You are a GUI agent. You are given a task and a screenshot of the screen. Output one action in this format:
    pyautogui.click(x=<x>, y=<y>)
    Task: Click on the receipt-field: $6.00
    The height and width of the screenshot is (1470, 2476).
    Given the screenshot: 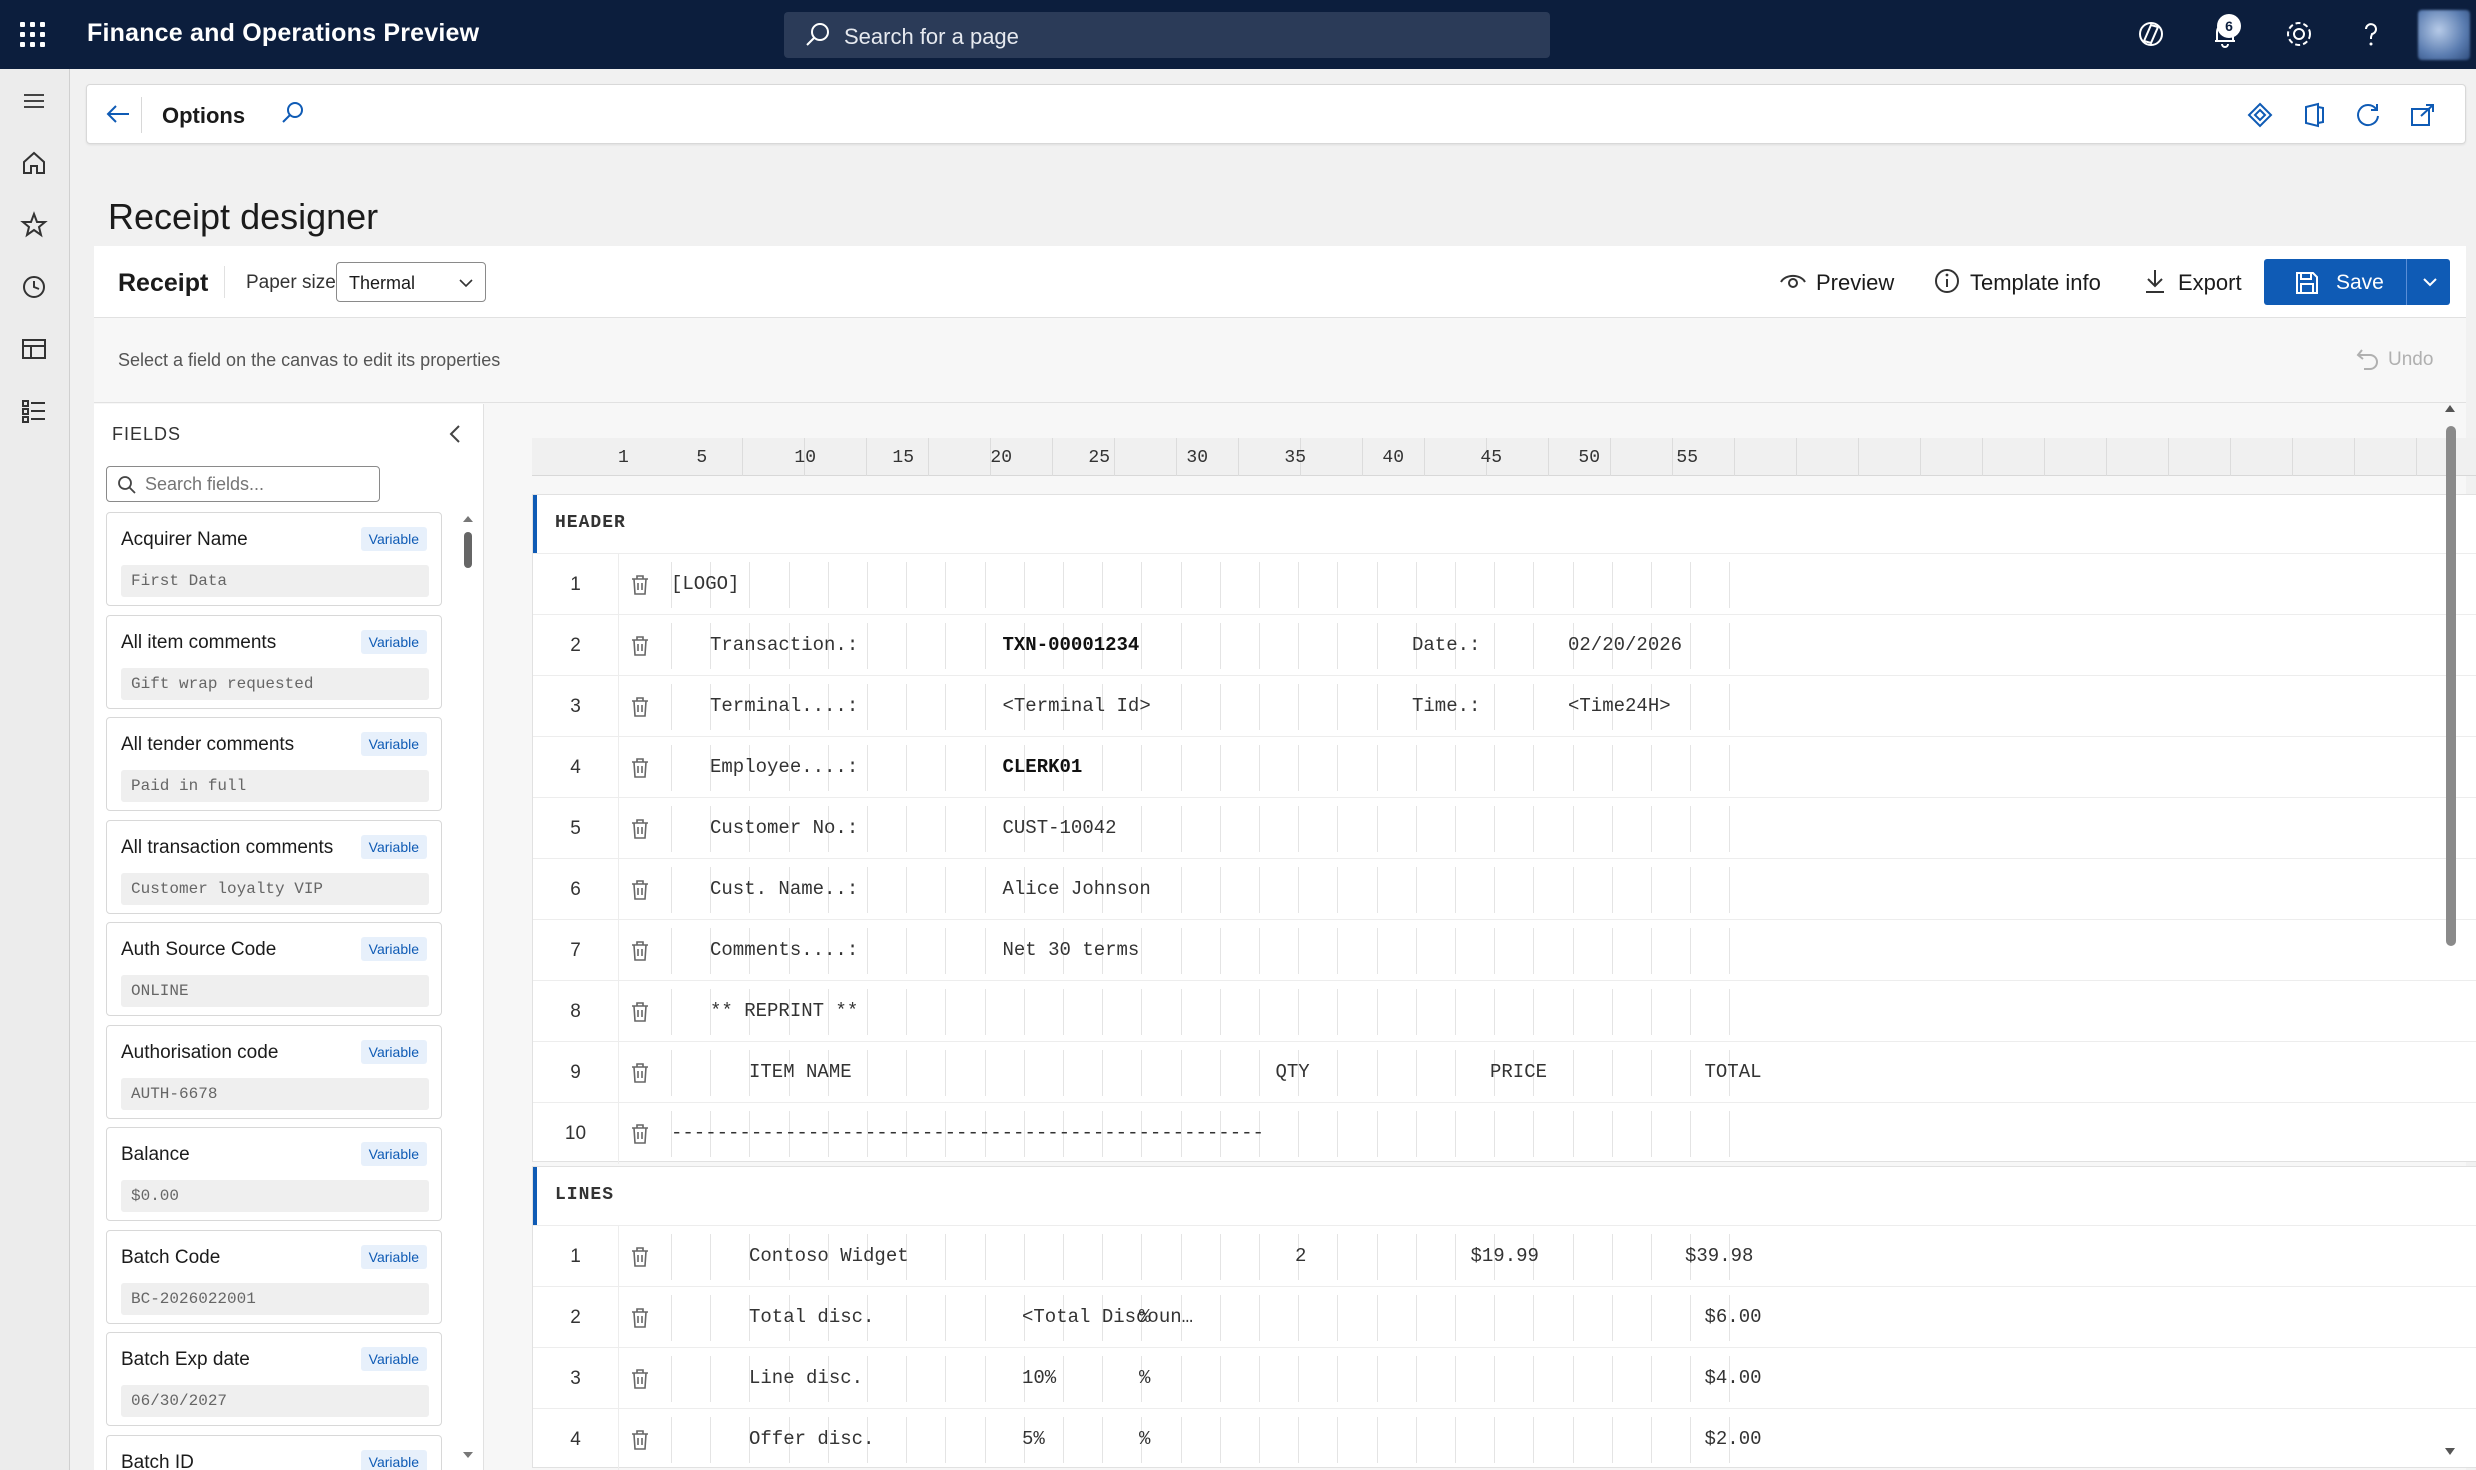 What is the action you would take?
    pyautogui.click(x=1733, y=1317)
    